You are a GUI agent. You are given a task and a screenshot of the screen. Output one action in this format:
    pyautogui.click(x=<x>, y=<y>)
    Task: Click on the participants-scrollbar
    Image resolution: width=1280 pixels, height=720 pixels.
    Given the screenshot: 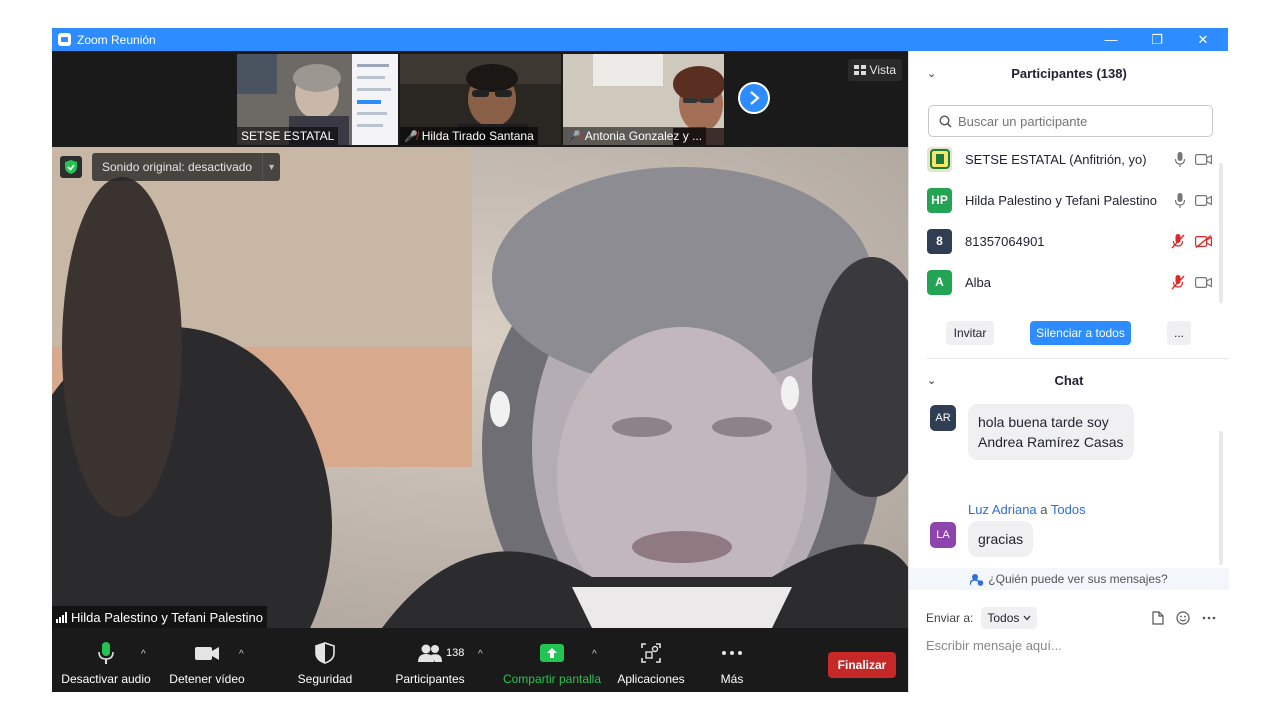 What is the action you would take?
    pyautogui.click(x=1221, y=233)
    